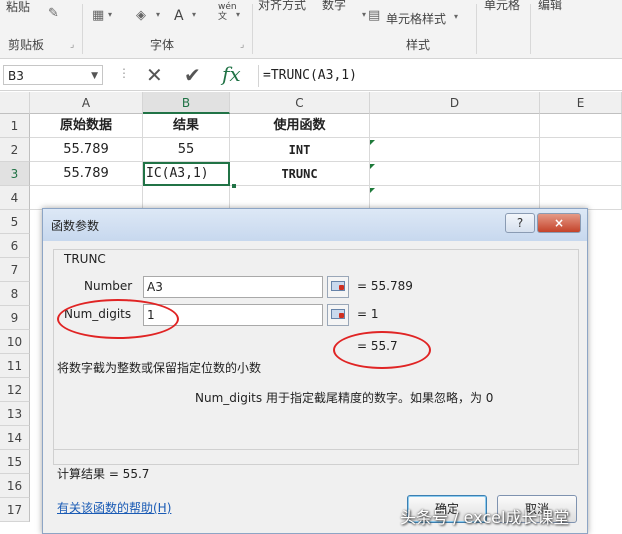 Image resolution: width=622 pixels, height=534 pixels. What do you see at coordinates (282, 6) in the screenshot?
I see `alignment-button: 对齐方式` at bounding box center [282, 6].